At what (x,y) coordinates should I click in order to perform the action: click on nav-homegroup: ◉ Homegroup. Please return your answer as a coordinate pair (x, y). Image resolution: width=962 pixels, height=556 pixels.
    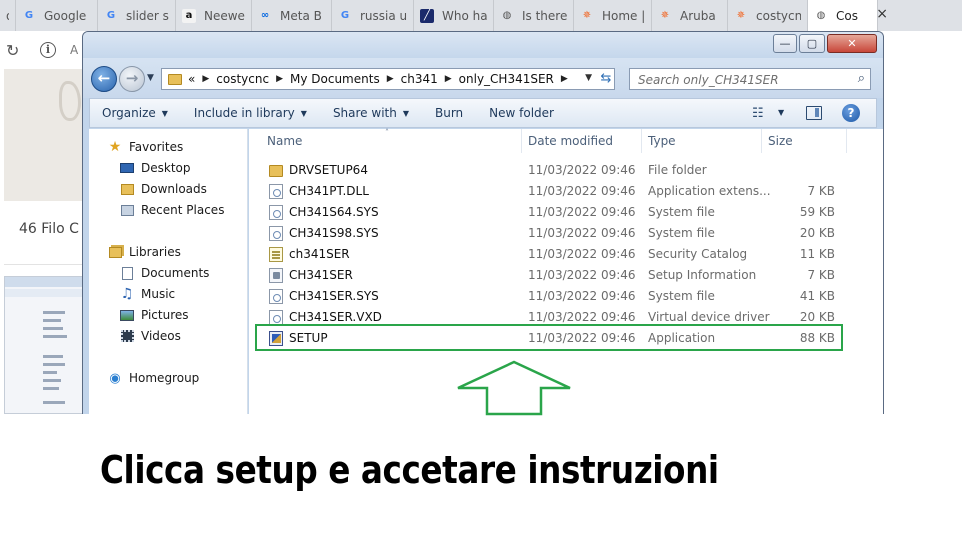
    Looking at the image, I should click on (153, 378).